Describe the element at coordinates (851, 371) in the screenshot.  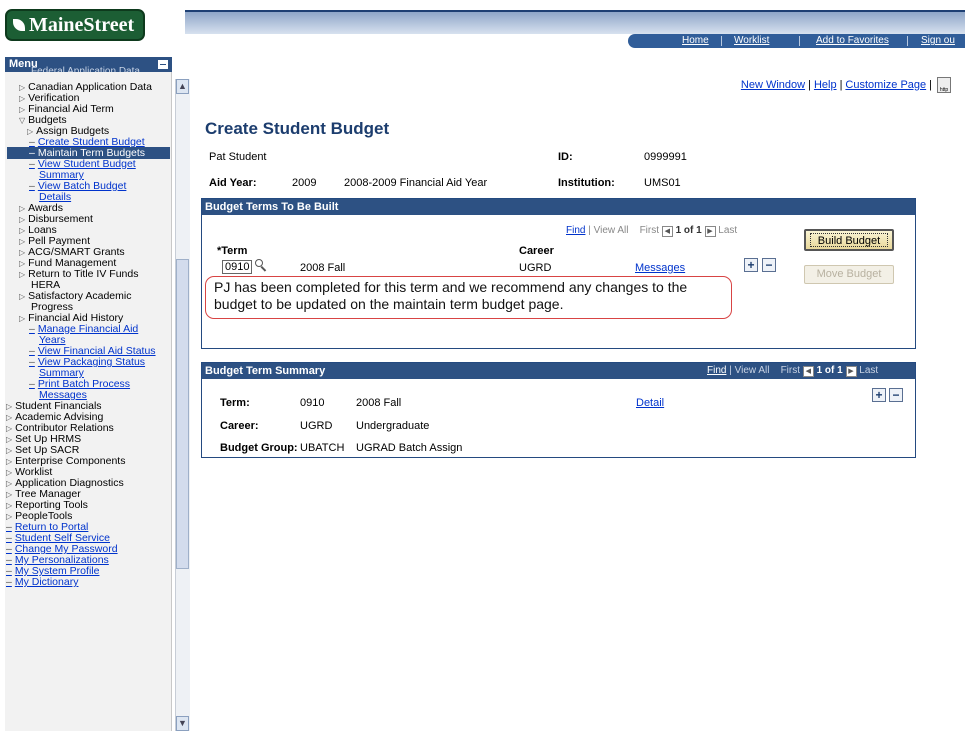
I see `summary-next-arrow-icon: ▶` at that location.